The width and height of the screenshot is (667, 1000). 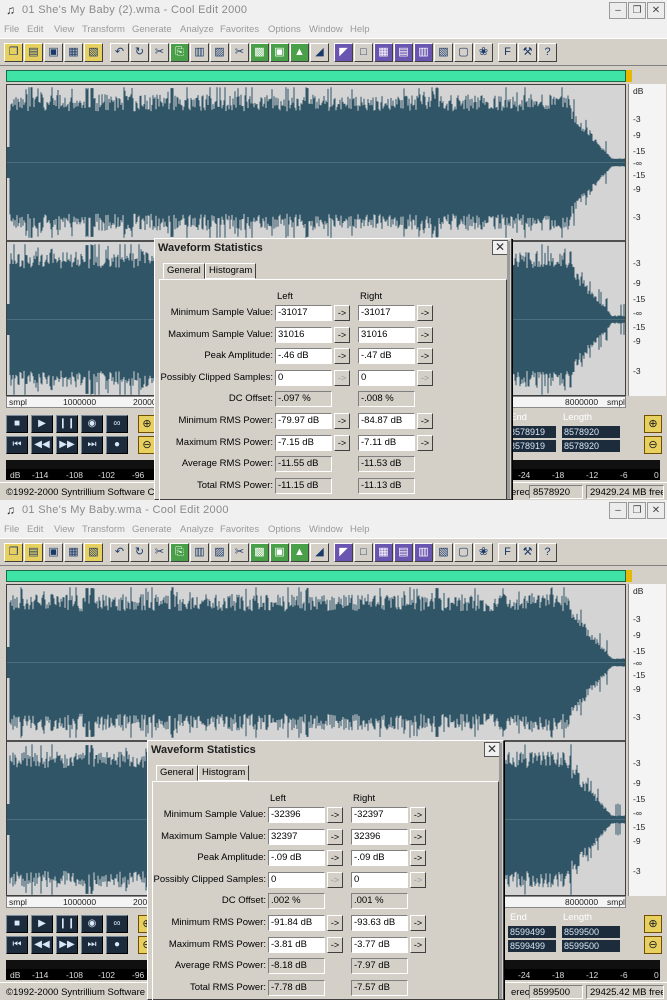 What do you see at coordinates (379, 879) in the screenshot?
I see `possibly-clipped-samples-right: 0` at bounding box center [379, 879].